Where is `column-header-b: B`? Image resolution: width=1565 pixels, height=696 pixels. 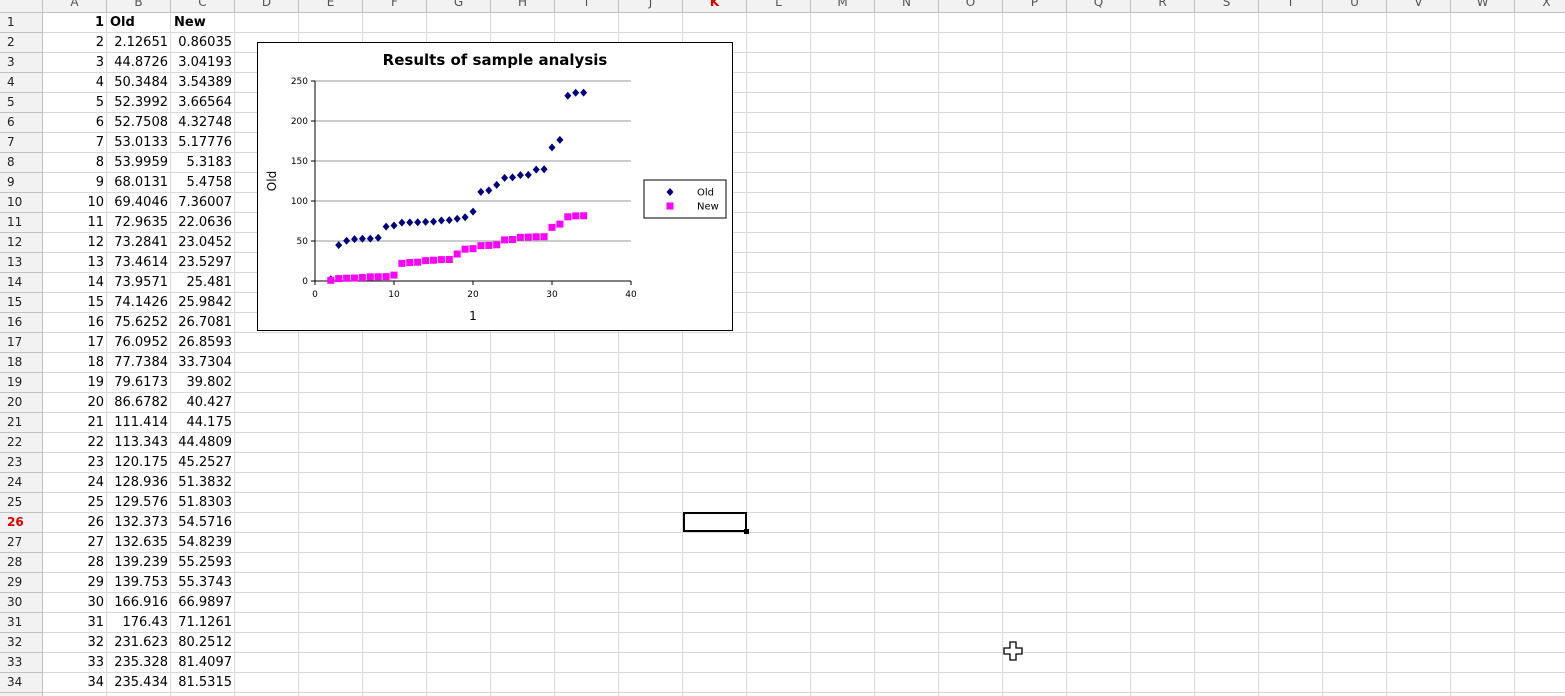
column-header-b: B is located at coordinates (139, 6).